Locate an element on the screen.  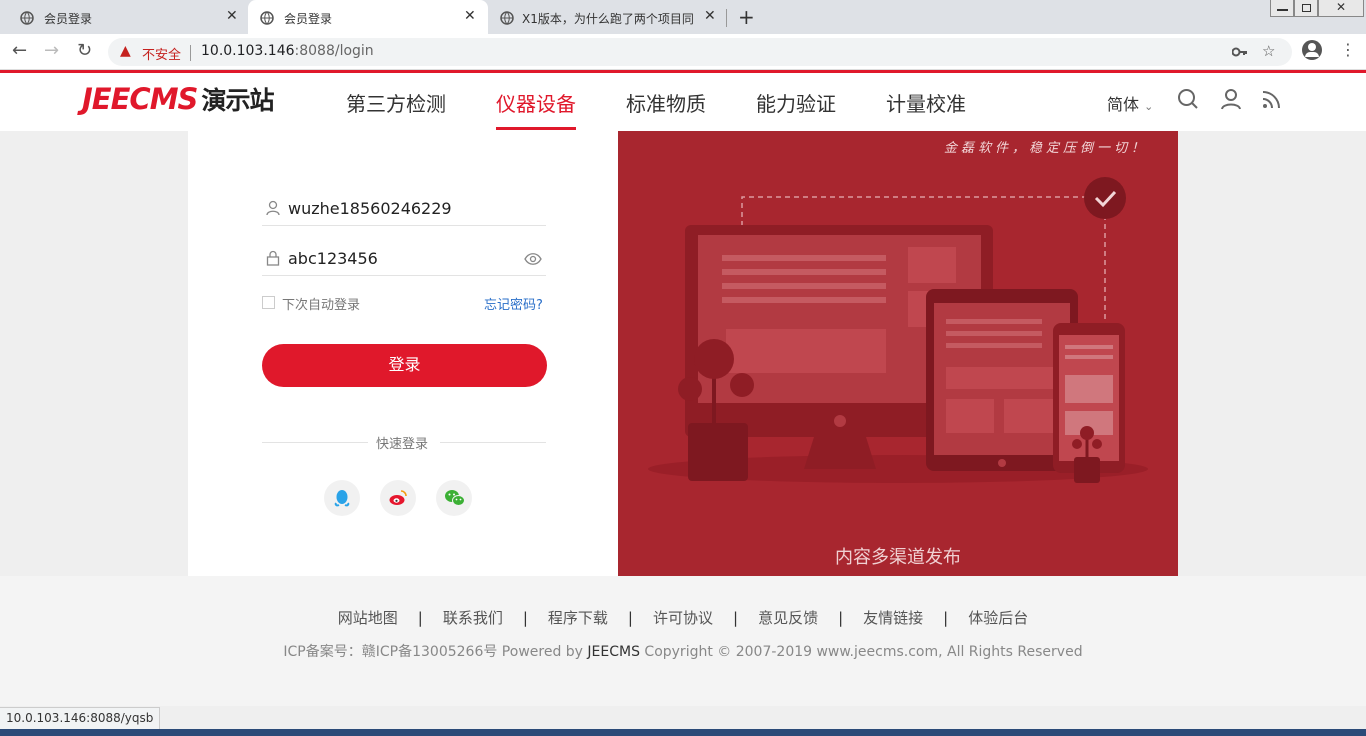
url-text: 10.0.103.146:8088/login is located at coordinates (287, 51).